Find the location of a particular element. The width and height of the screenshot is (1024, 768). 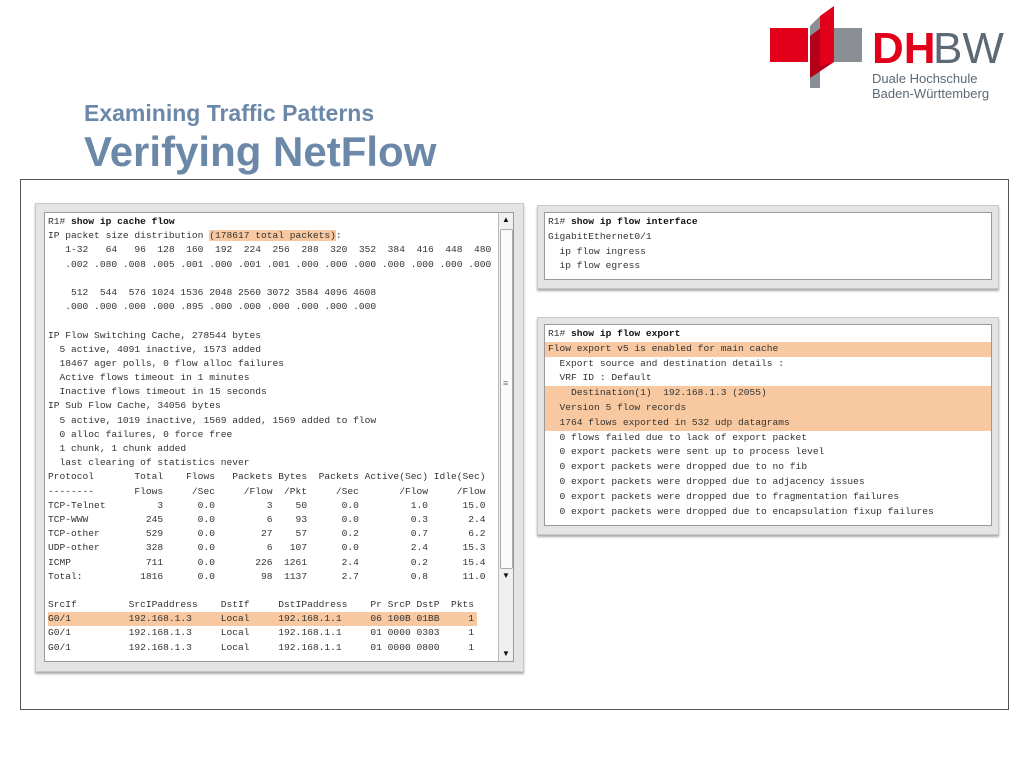

terminal-line: Export source and destination details : is located at coordinates (768, 364).